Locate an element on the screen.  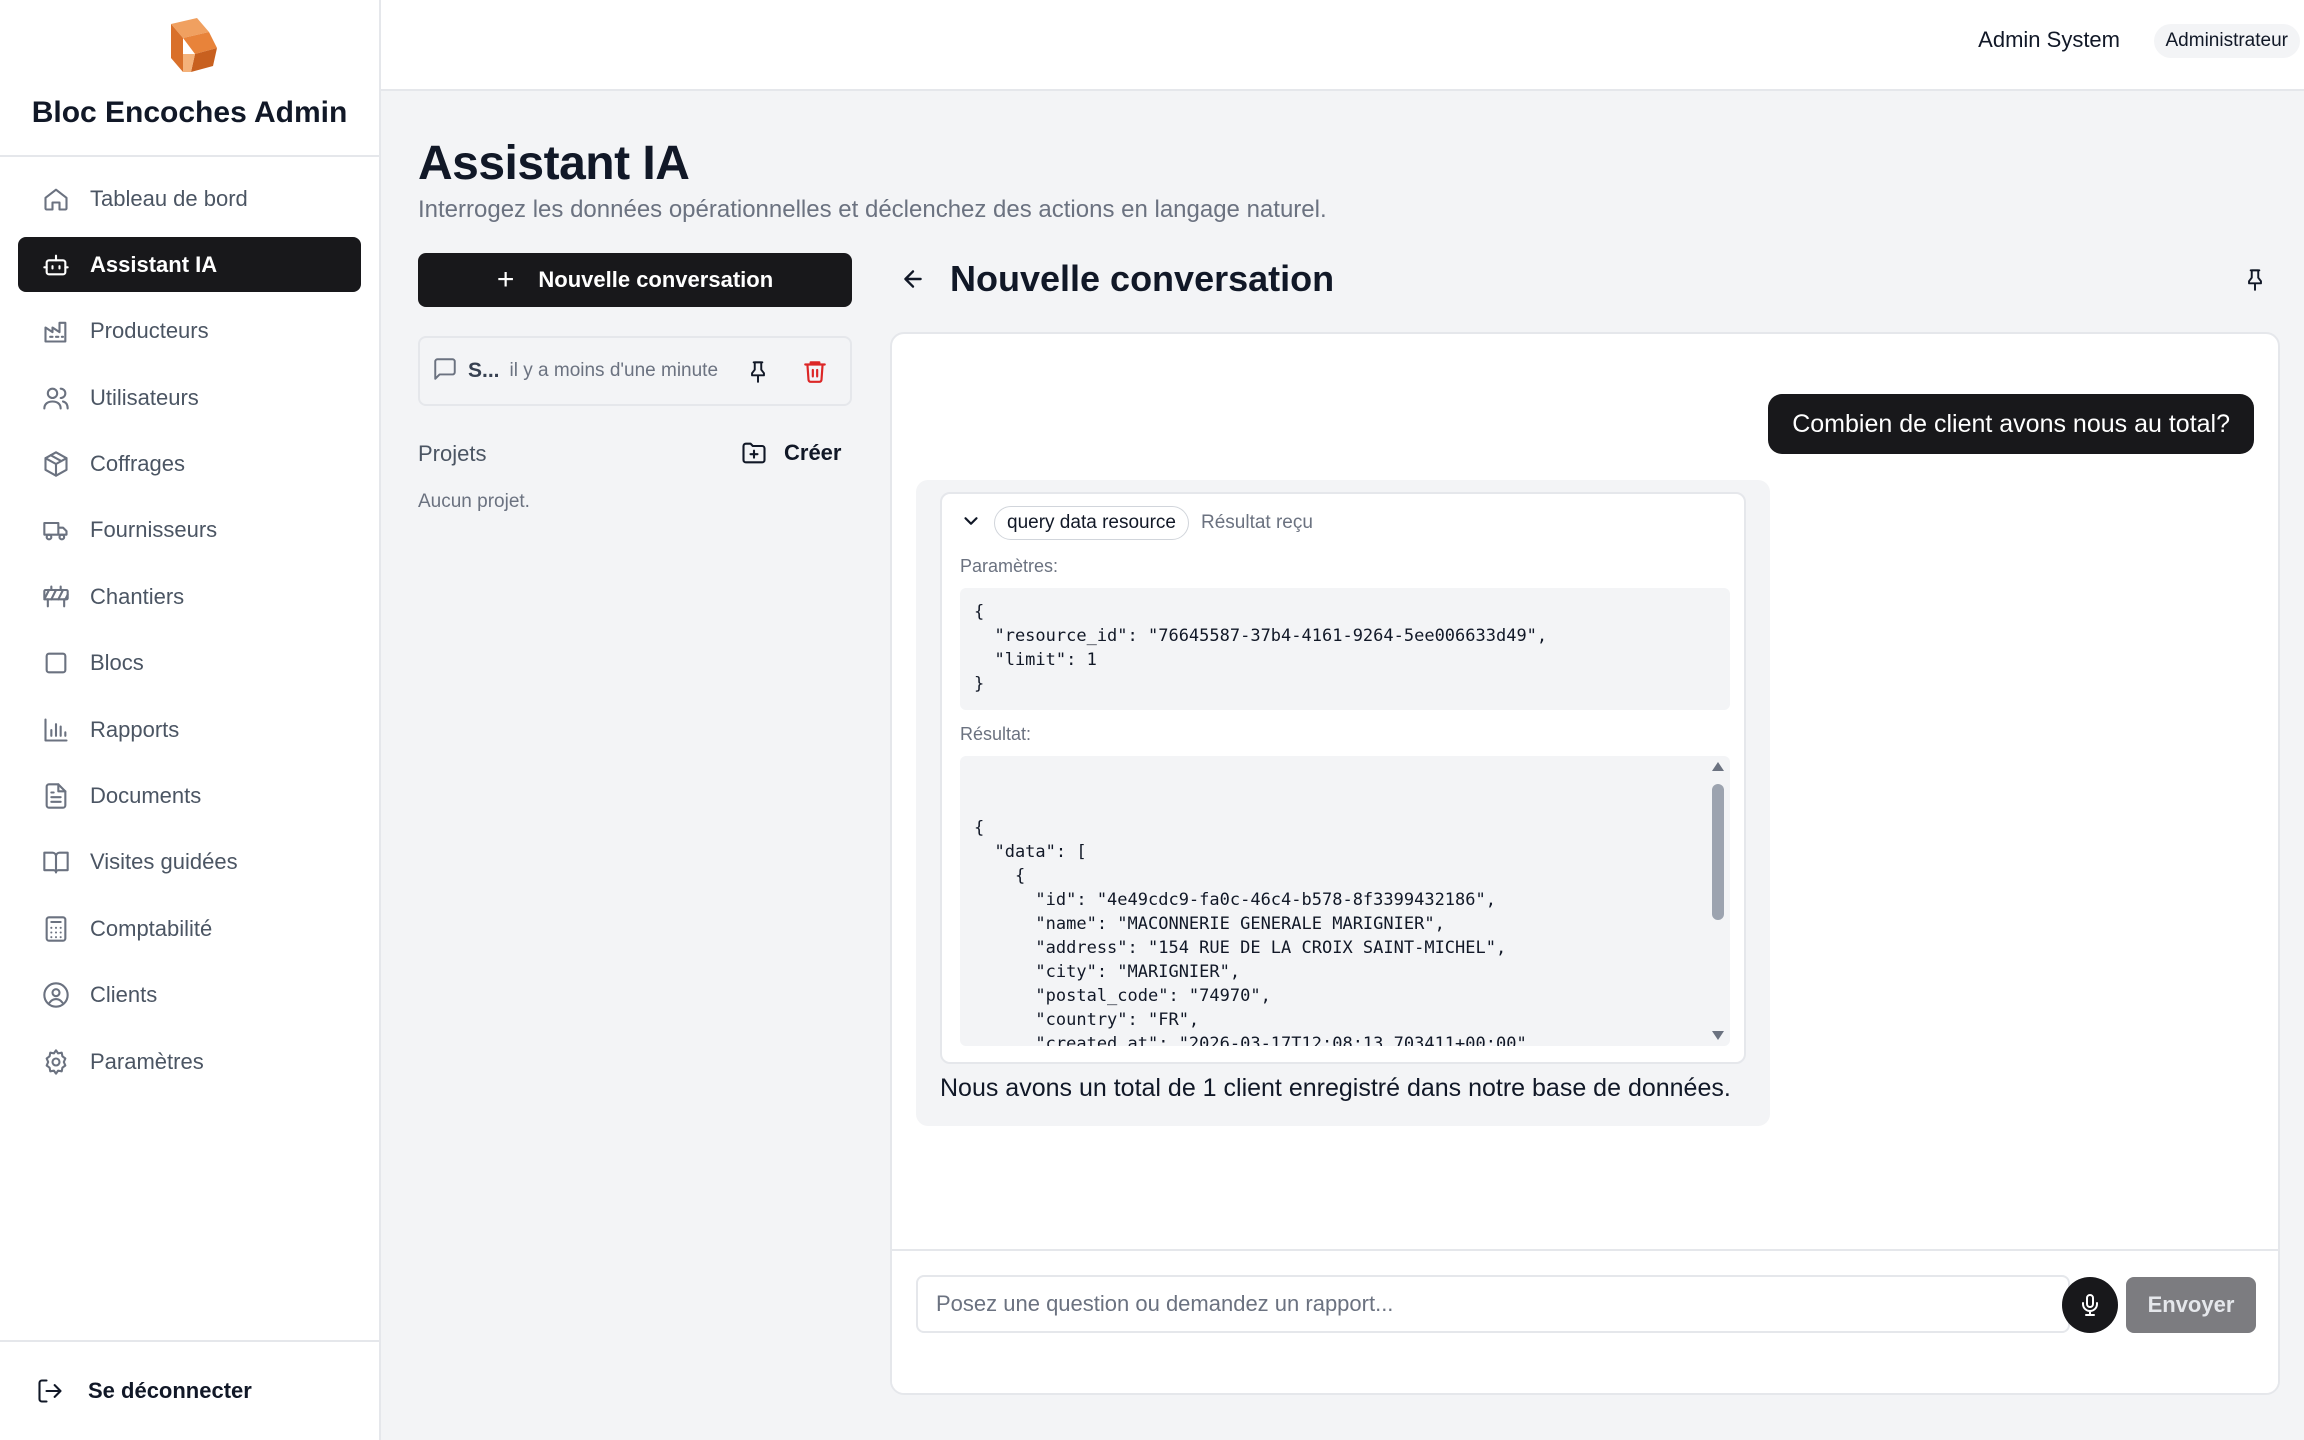
scrollbar is located at coordinates (1718, 901).